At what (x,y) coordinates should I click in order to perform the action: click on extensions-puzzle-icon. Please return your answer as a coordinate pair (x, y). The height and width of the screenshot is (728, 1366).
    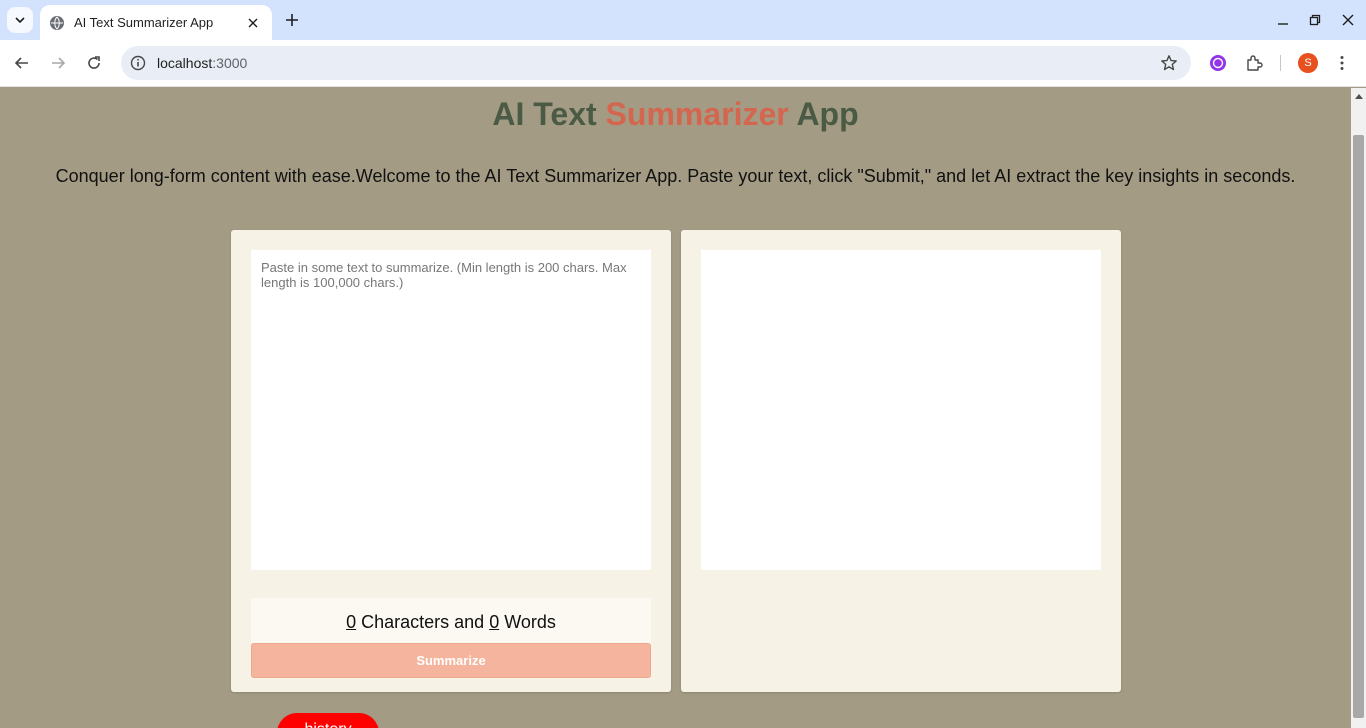
    Looking at the image, I should click on (1254, 63).